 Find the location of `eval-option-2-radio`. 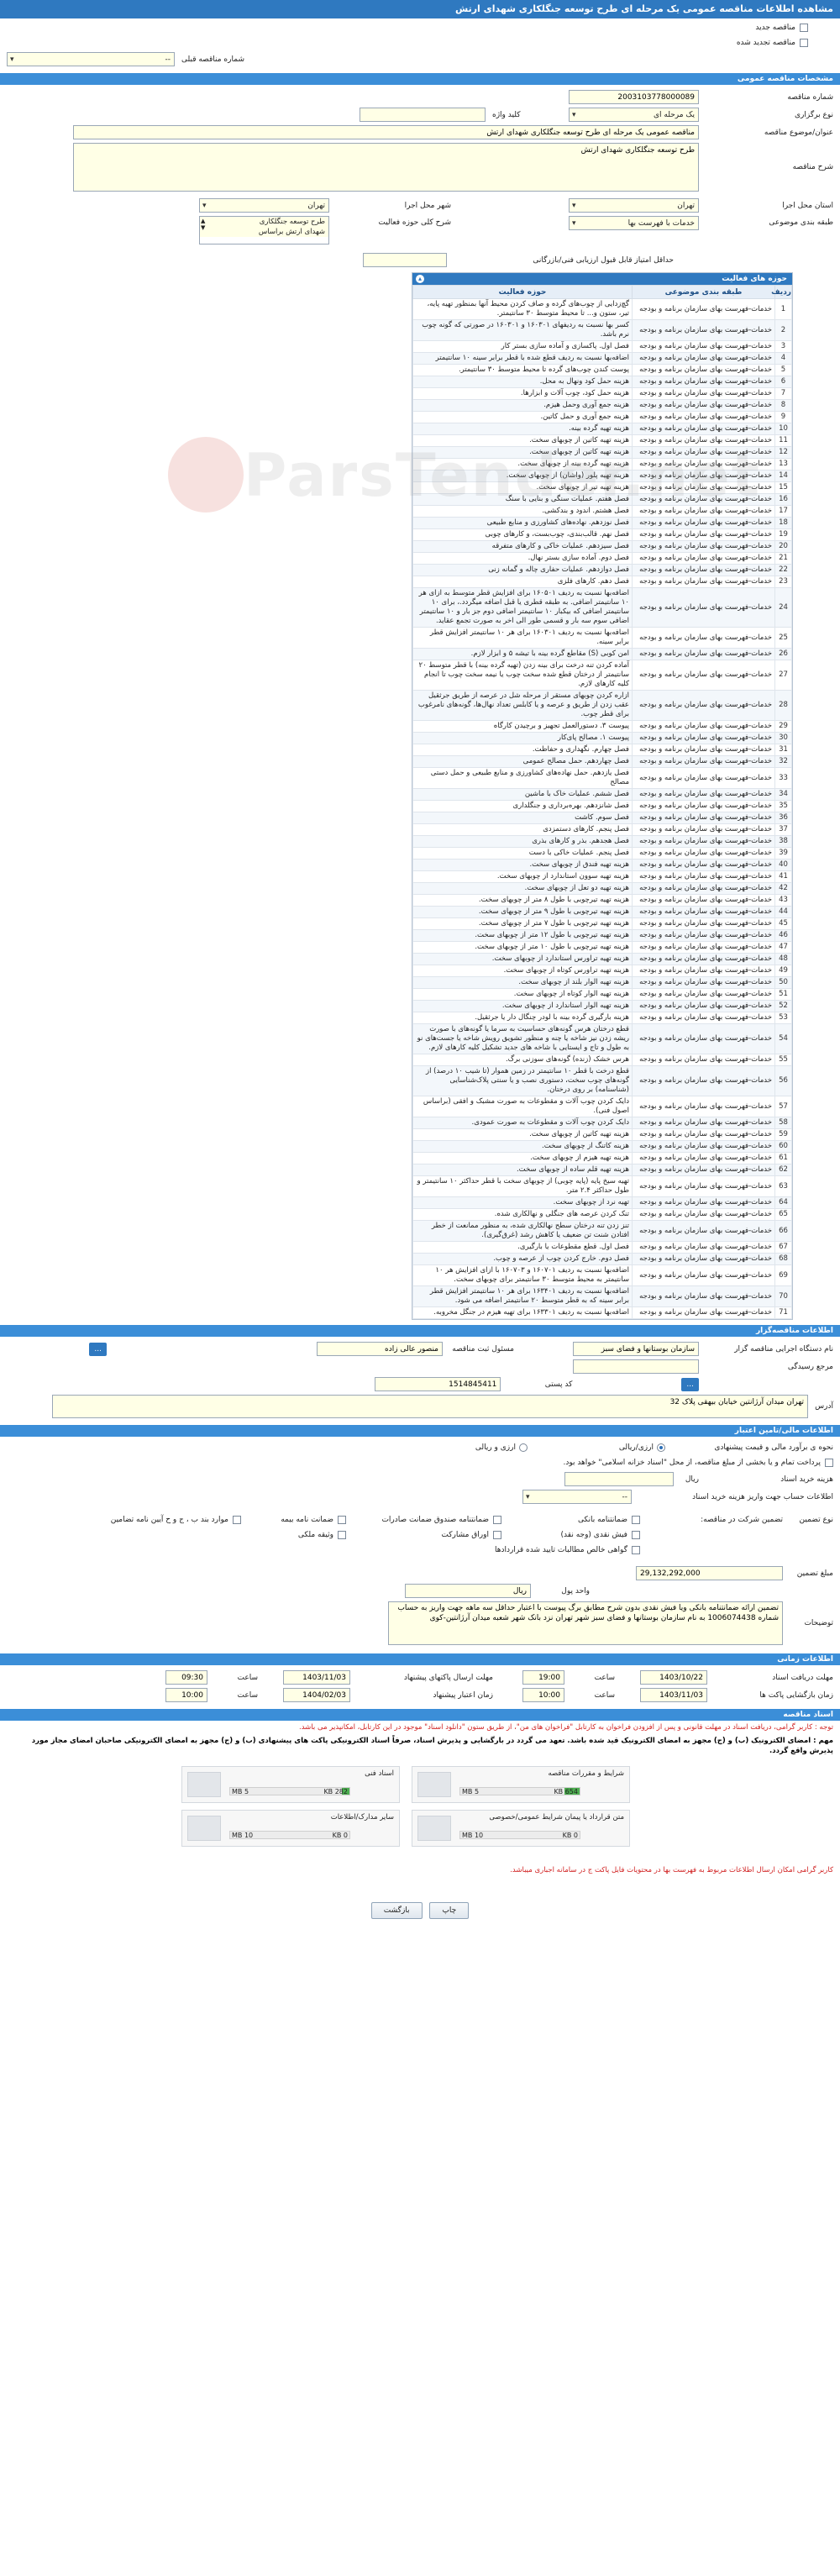

eval-option-2-radio is located at coordinates (523, 1447).